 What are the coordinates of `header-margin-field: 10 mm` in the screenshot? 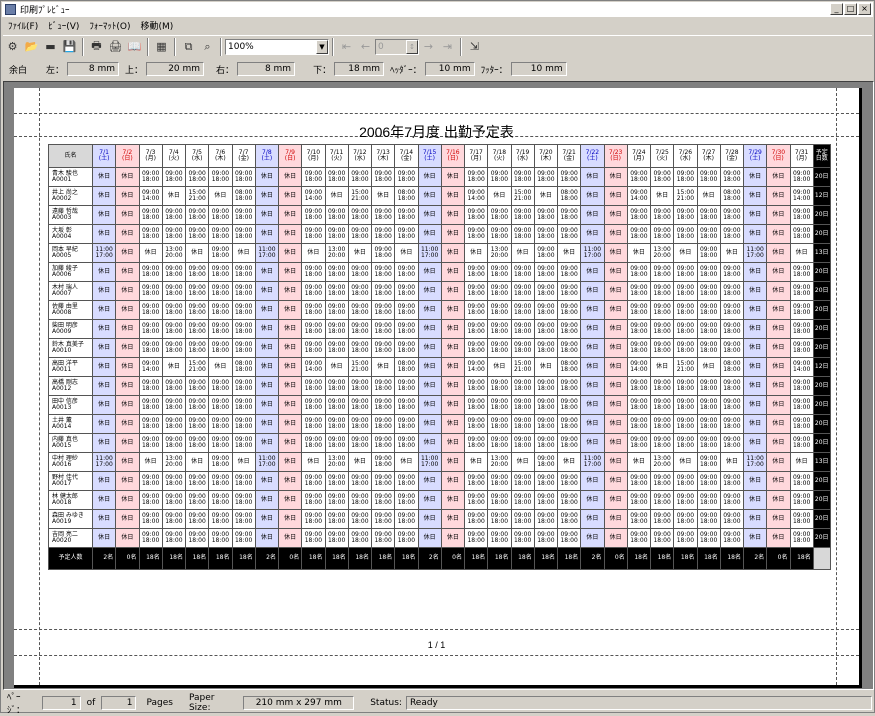 It's located at (449, 69).